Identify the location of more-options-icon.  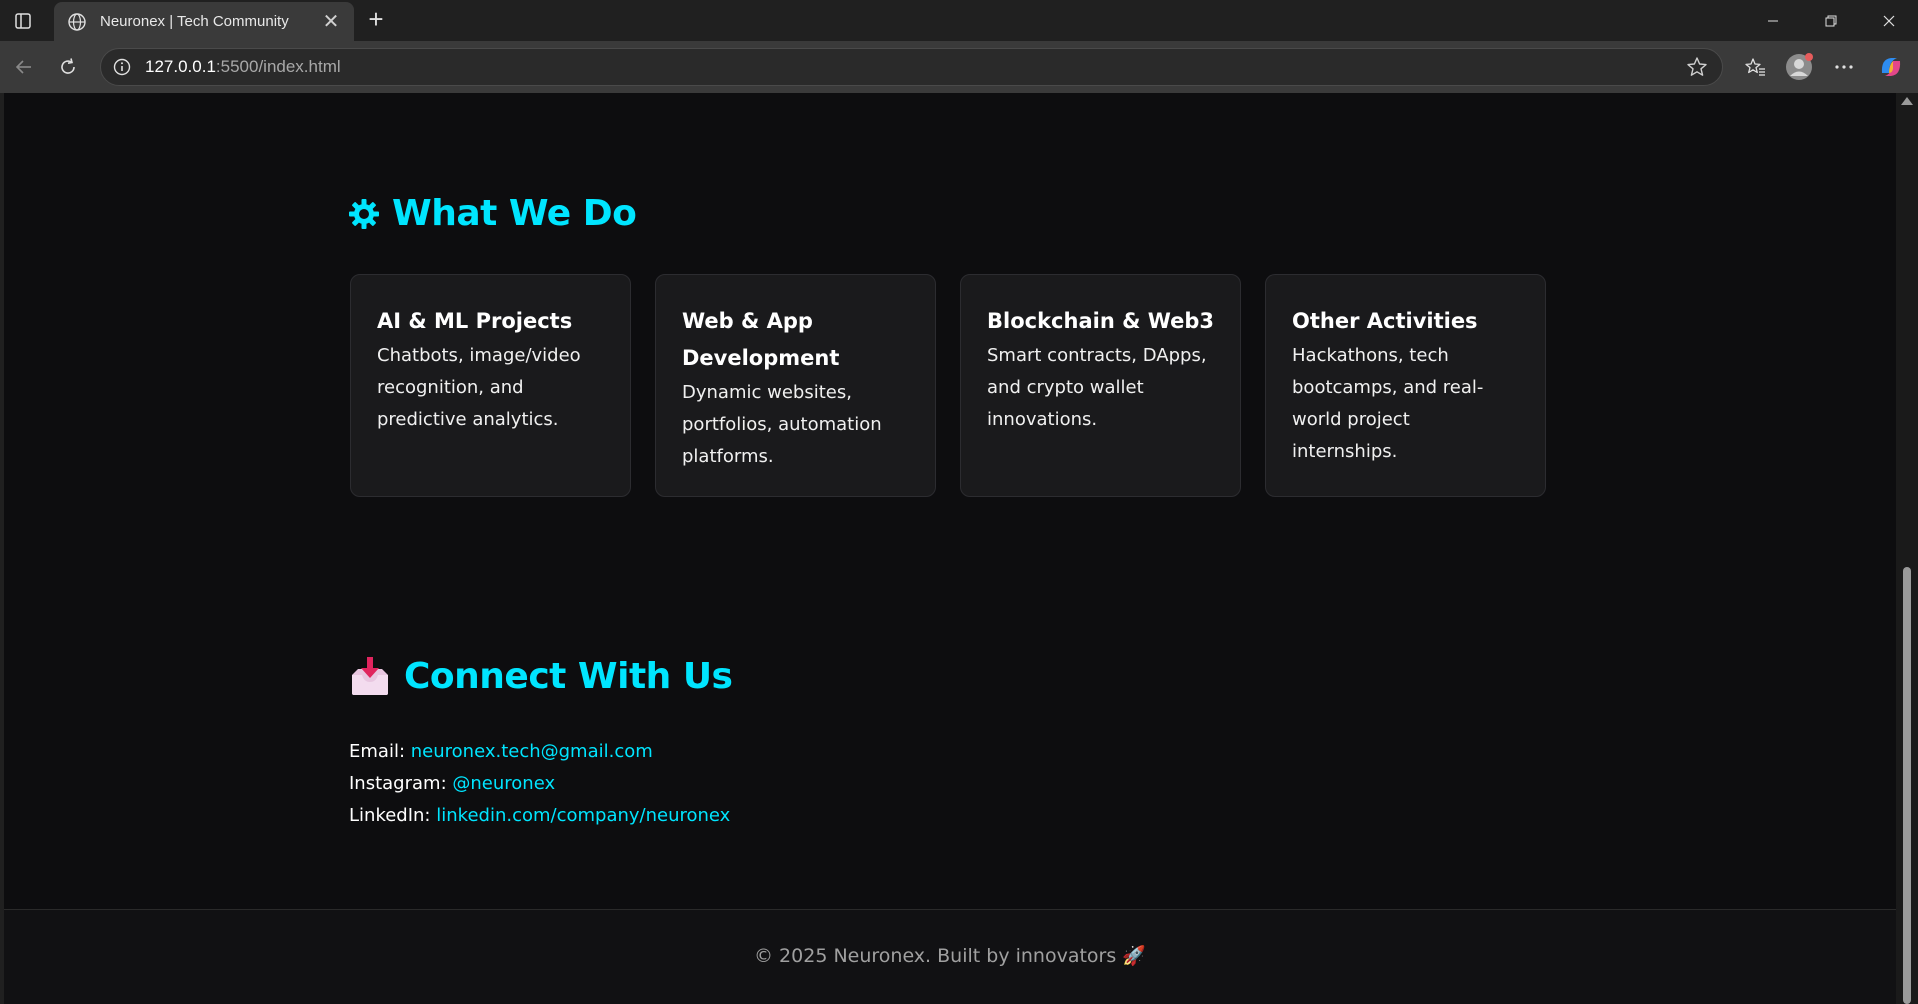
(1844, 67).